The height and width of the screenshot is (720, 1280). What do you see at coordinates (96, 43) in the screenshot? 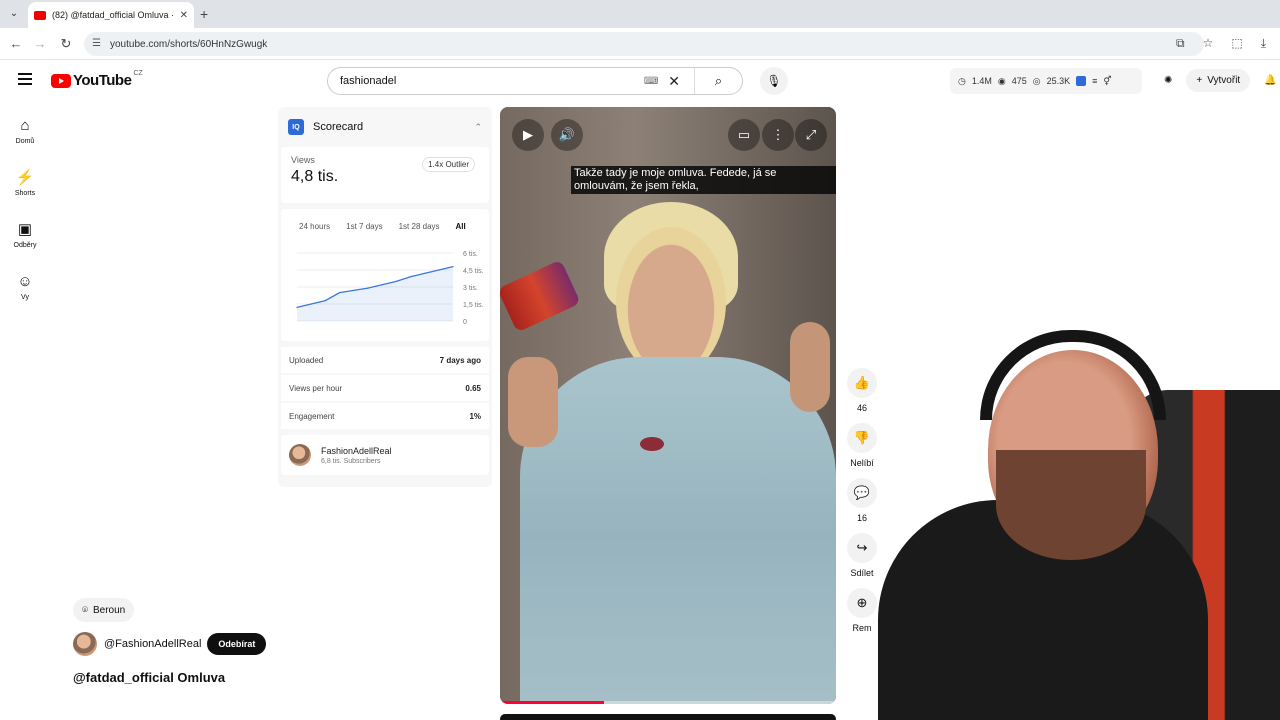
I see `site-info-icon: ☰` at bounding box center [96, 43].